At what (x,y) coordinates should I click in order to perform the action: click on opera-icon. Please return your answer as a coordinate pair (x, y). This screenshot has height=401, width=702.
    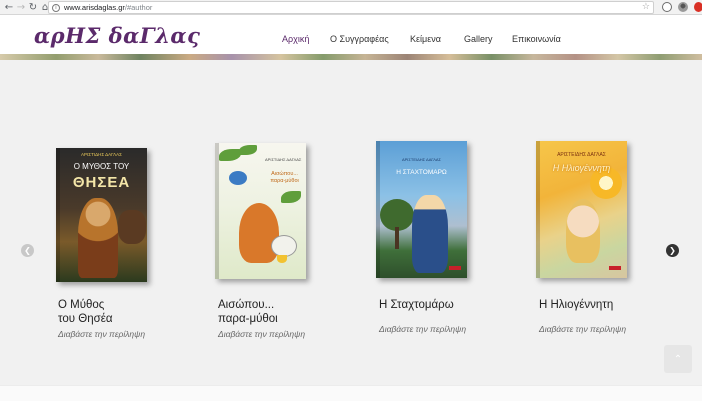
    Looking at the image, I should click on (698, 7).